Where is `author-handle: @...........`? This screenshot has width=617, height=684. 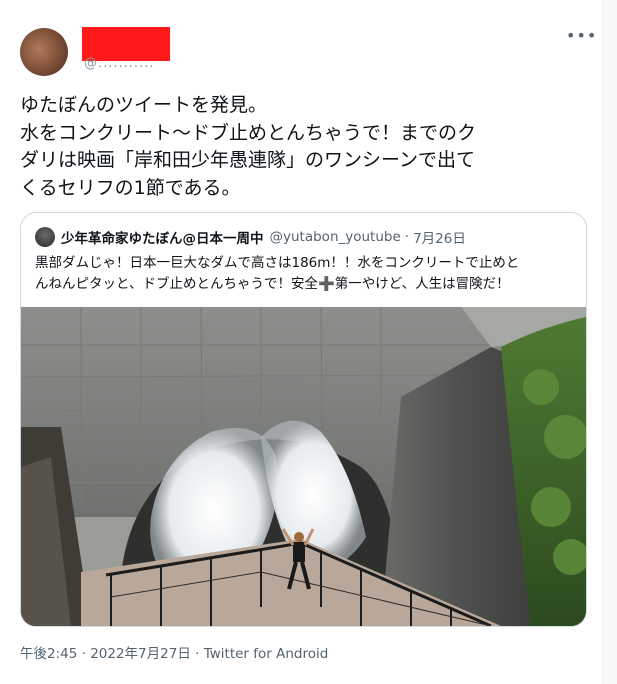
author-handle: @........... is located at coordinates (119, 63).